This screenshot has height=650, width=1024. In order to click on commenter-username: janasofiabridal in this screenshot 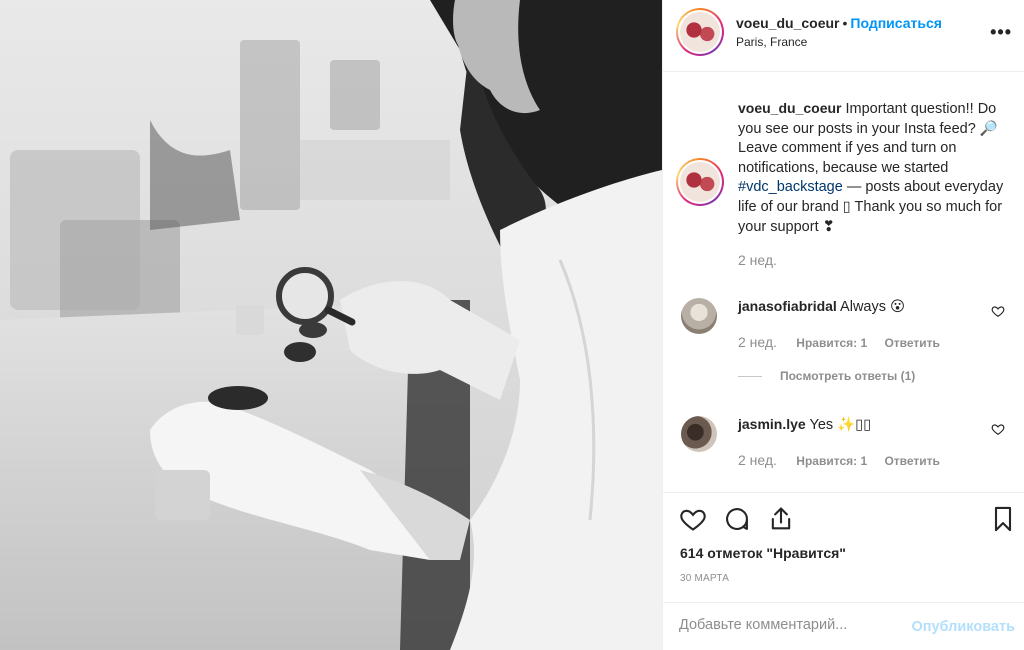, I will do `click(787, 306)`.